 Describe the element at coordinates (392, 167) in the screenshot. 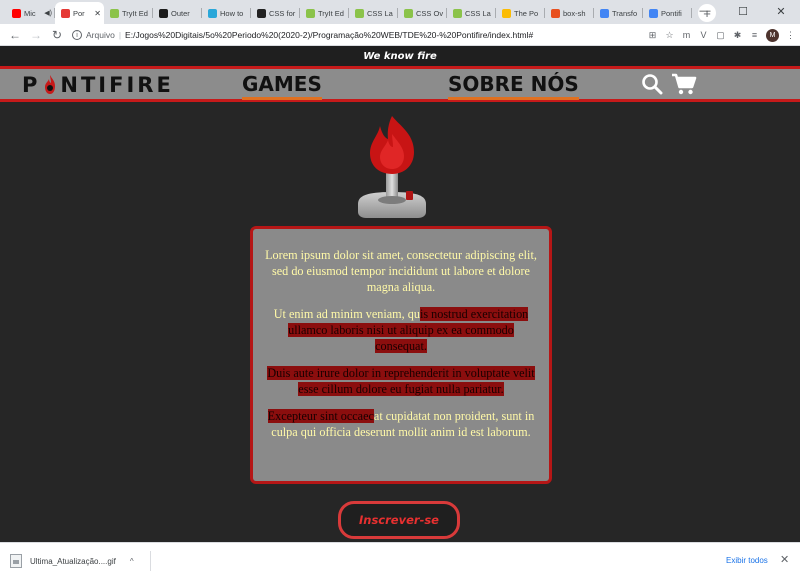

I see `flame-joystick-icon` at that location.